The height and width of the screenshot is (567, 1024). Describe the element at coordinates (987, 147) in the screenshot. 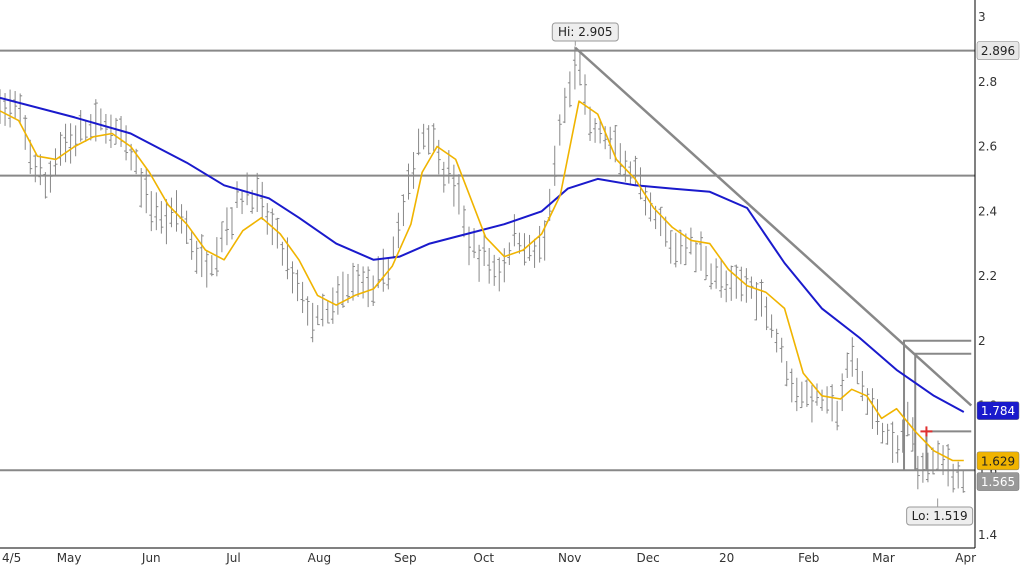

I see `y-tick-label: 2.6` at that location.